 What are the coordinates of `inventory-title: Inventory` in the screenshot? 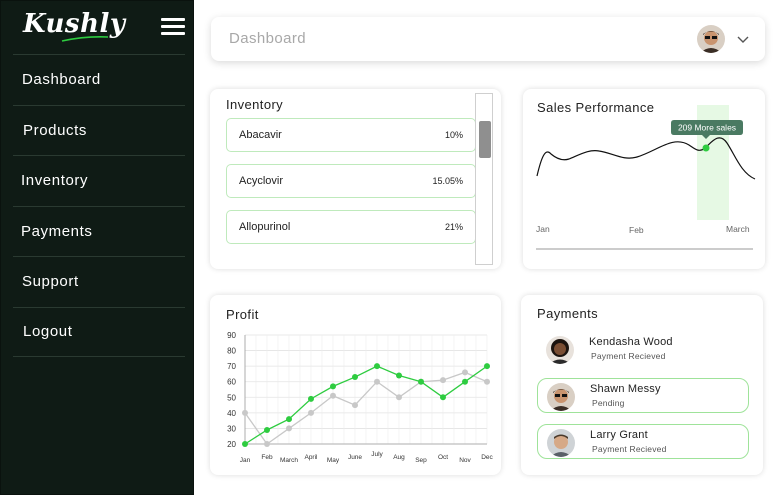 It's located at (255, 104).